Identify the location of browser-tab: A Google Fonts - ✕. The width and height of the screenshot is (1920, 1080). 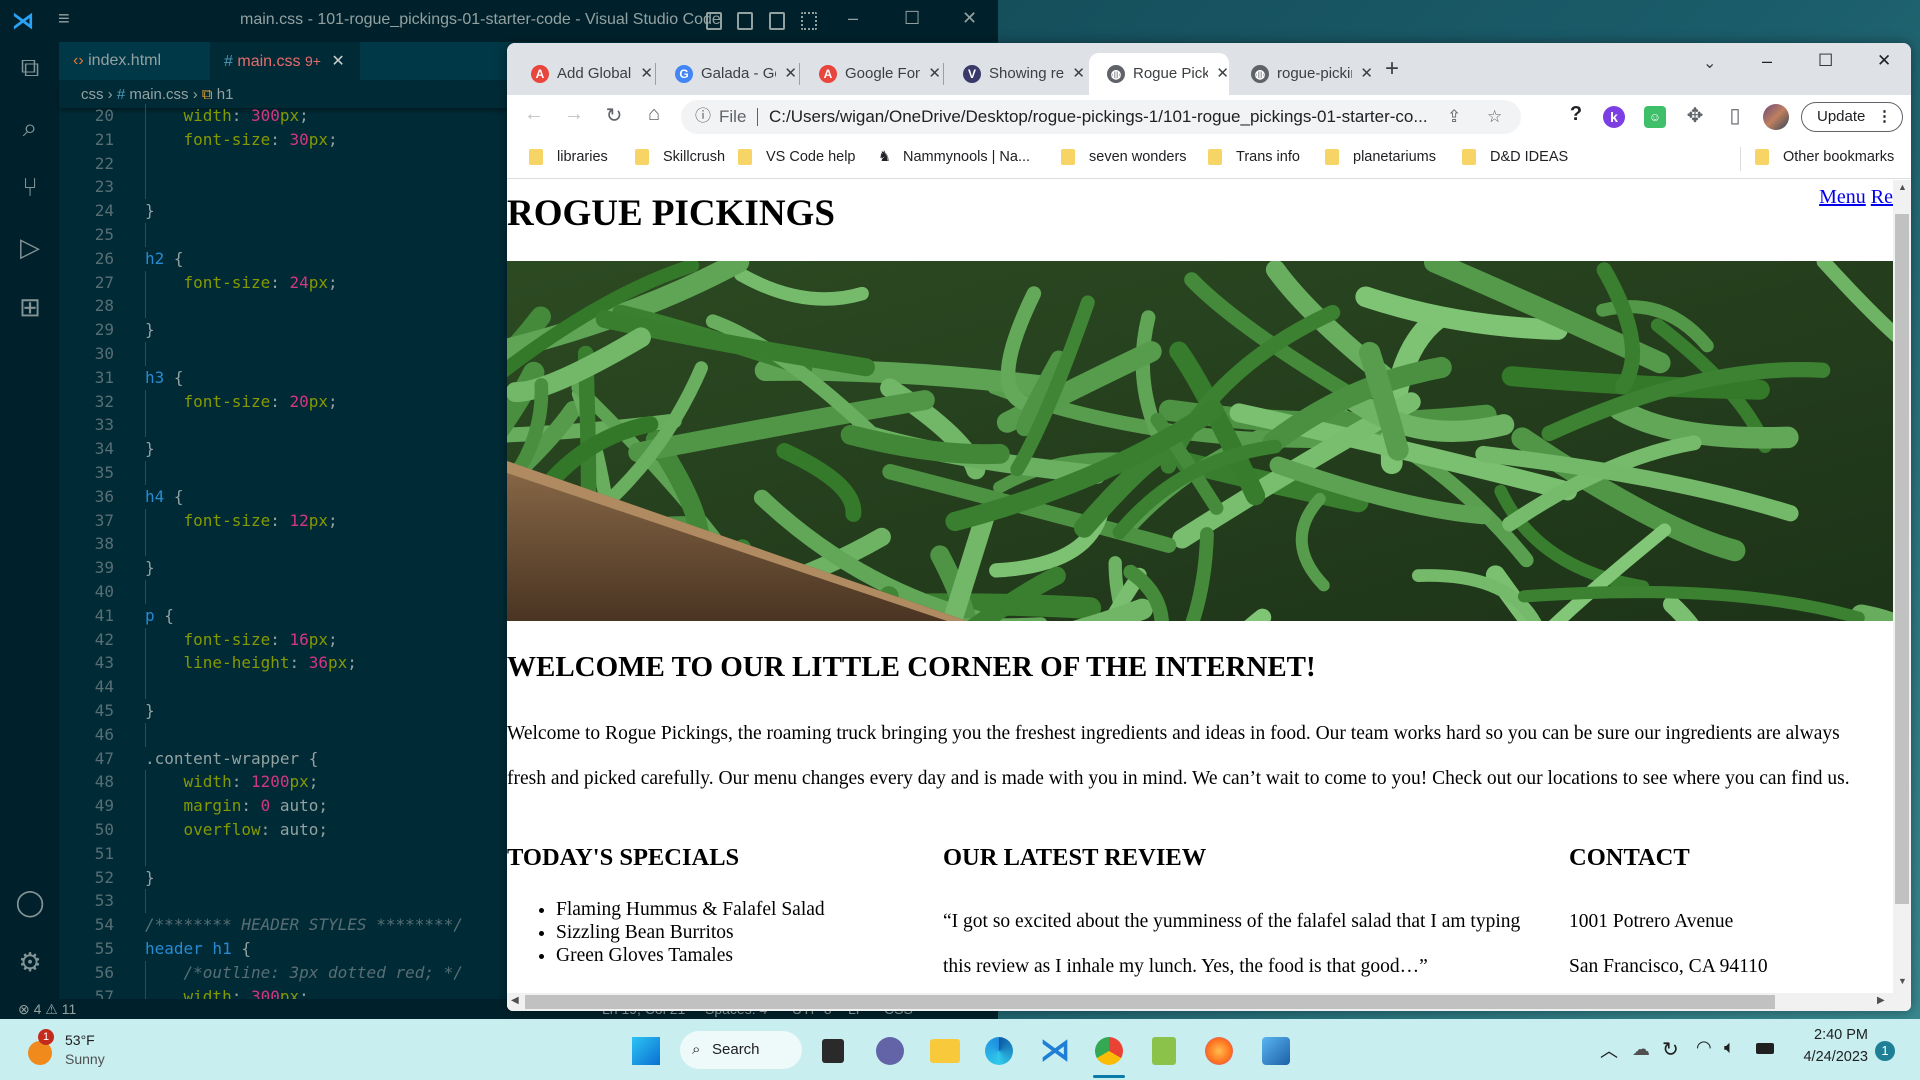
(871, 74).